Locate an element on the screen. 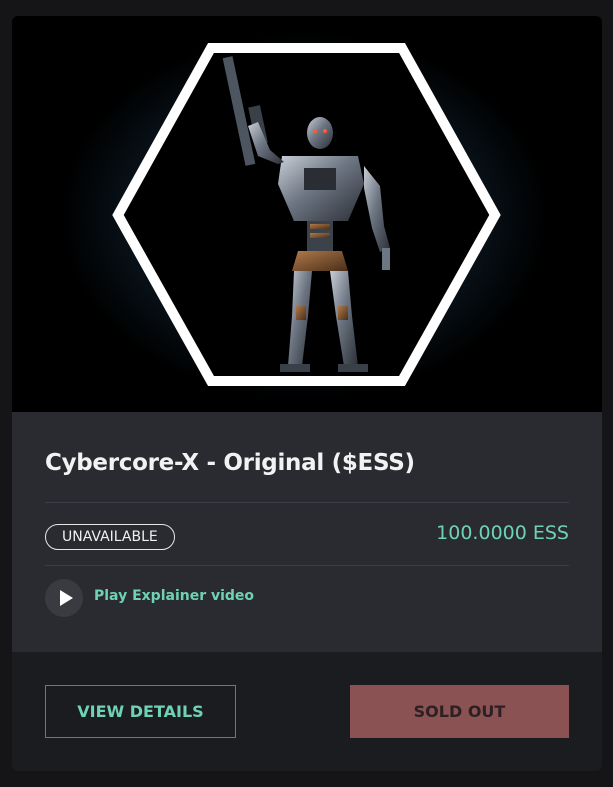 The image size is (613, 787). play-icon is located at coordinates (66, 598).